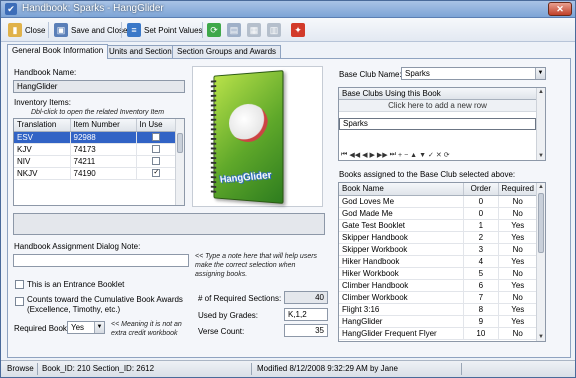 This screenshot has height=378, width=576. What do you see at coordinates (142, 51) in the screenshot?
I see `tab-units-and-sections: Units and Sections` at bounding box center [142, 51].